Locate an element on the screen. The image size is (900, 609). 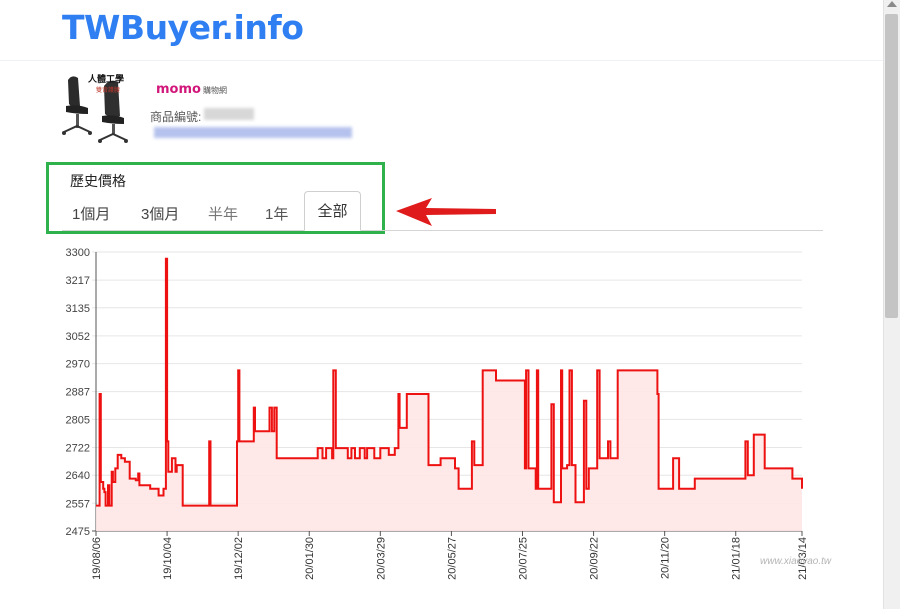
product-link-redacted is located at coordinates (253, 132).